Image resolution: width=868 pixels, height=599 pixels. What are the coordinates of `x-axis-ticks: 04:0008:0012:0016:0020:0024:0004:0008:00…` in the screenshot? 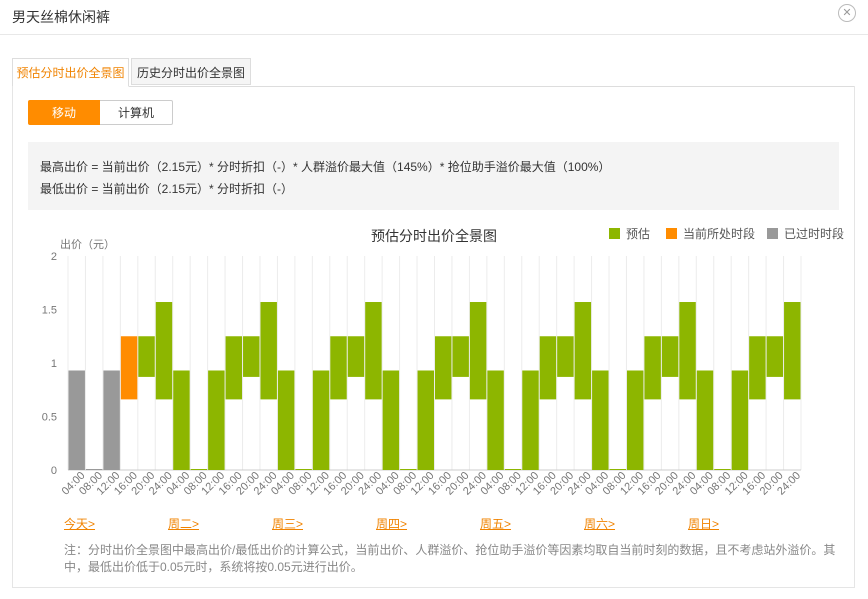 It's located at (432, 484).